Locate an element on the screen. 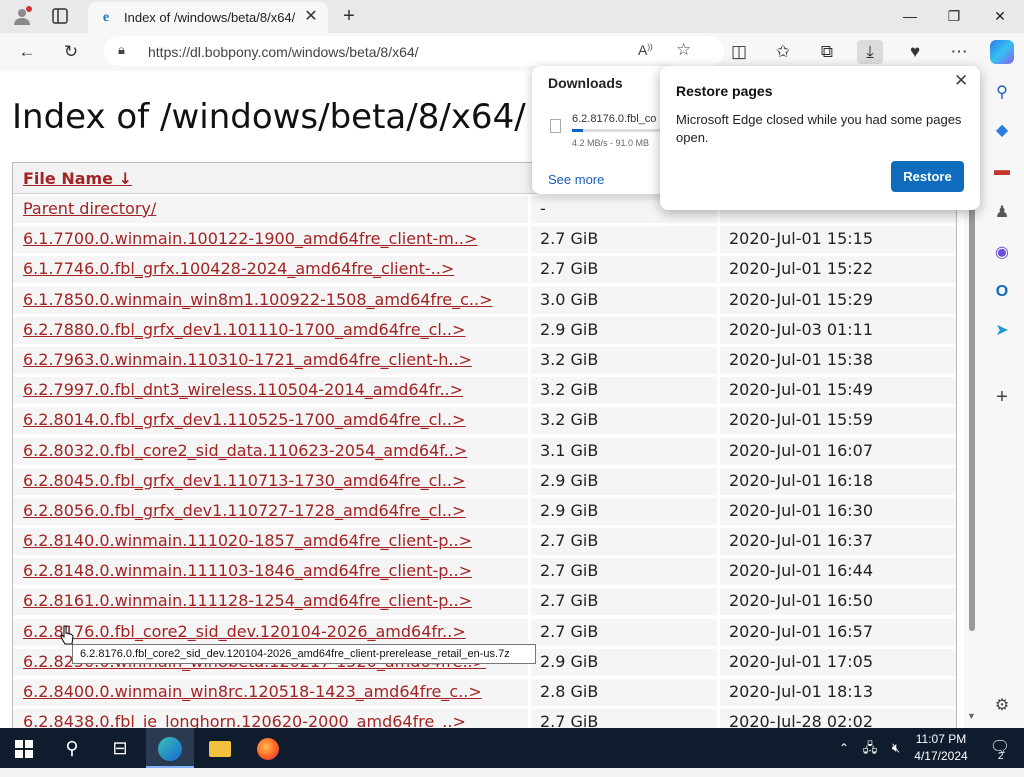 This screenshot has height=777, width=1024. close-popup-icon: ✕ is located at coordinates (961, 81).